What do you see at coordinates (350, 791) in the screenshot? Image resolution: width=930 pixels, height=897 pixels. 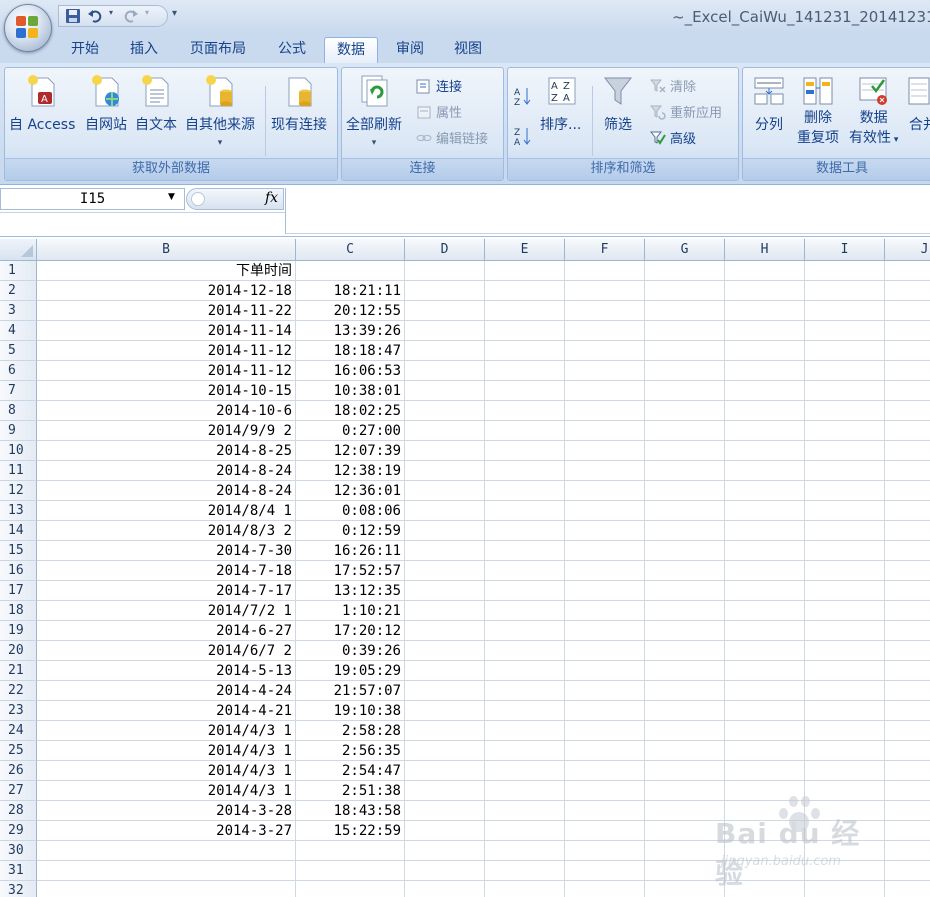 I see `cell-c27: 2:51:38` at bounding box center [350, 791].